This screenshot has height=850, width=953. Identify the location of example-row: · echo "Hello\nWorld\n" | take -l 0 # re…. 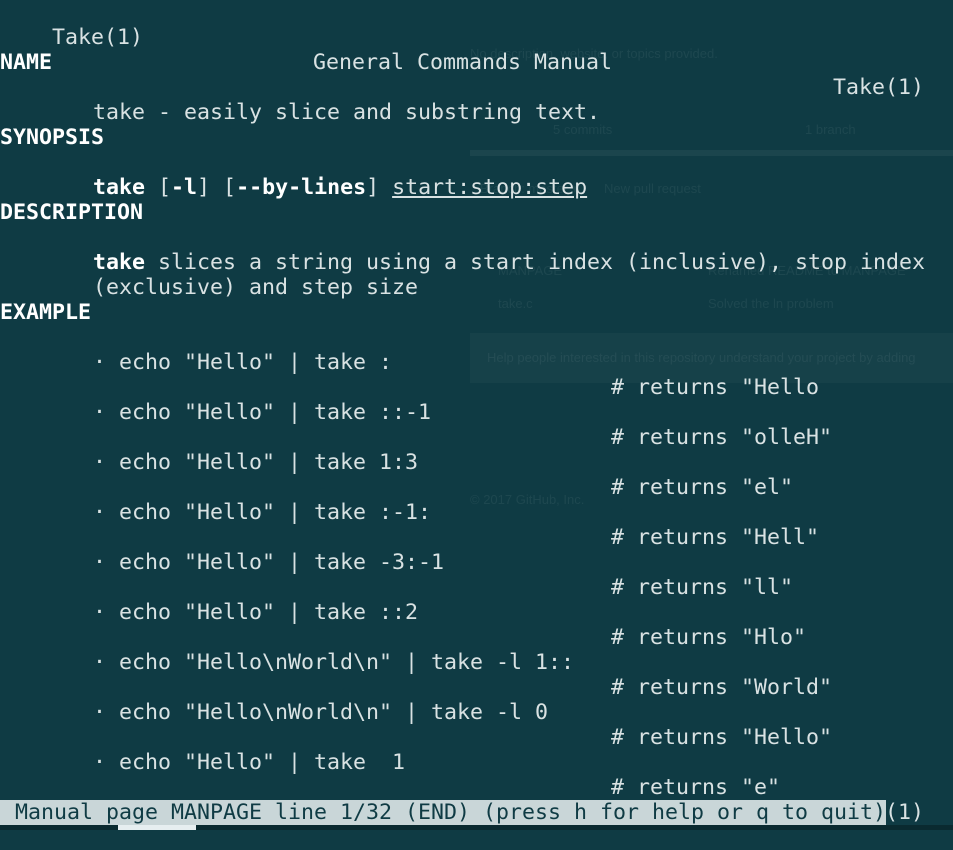
(416, 712).